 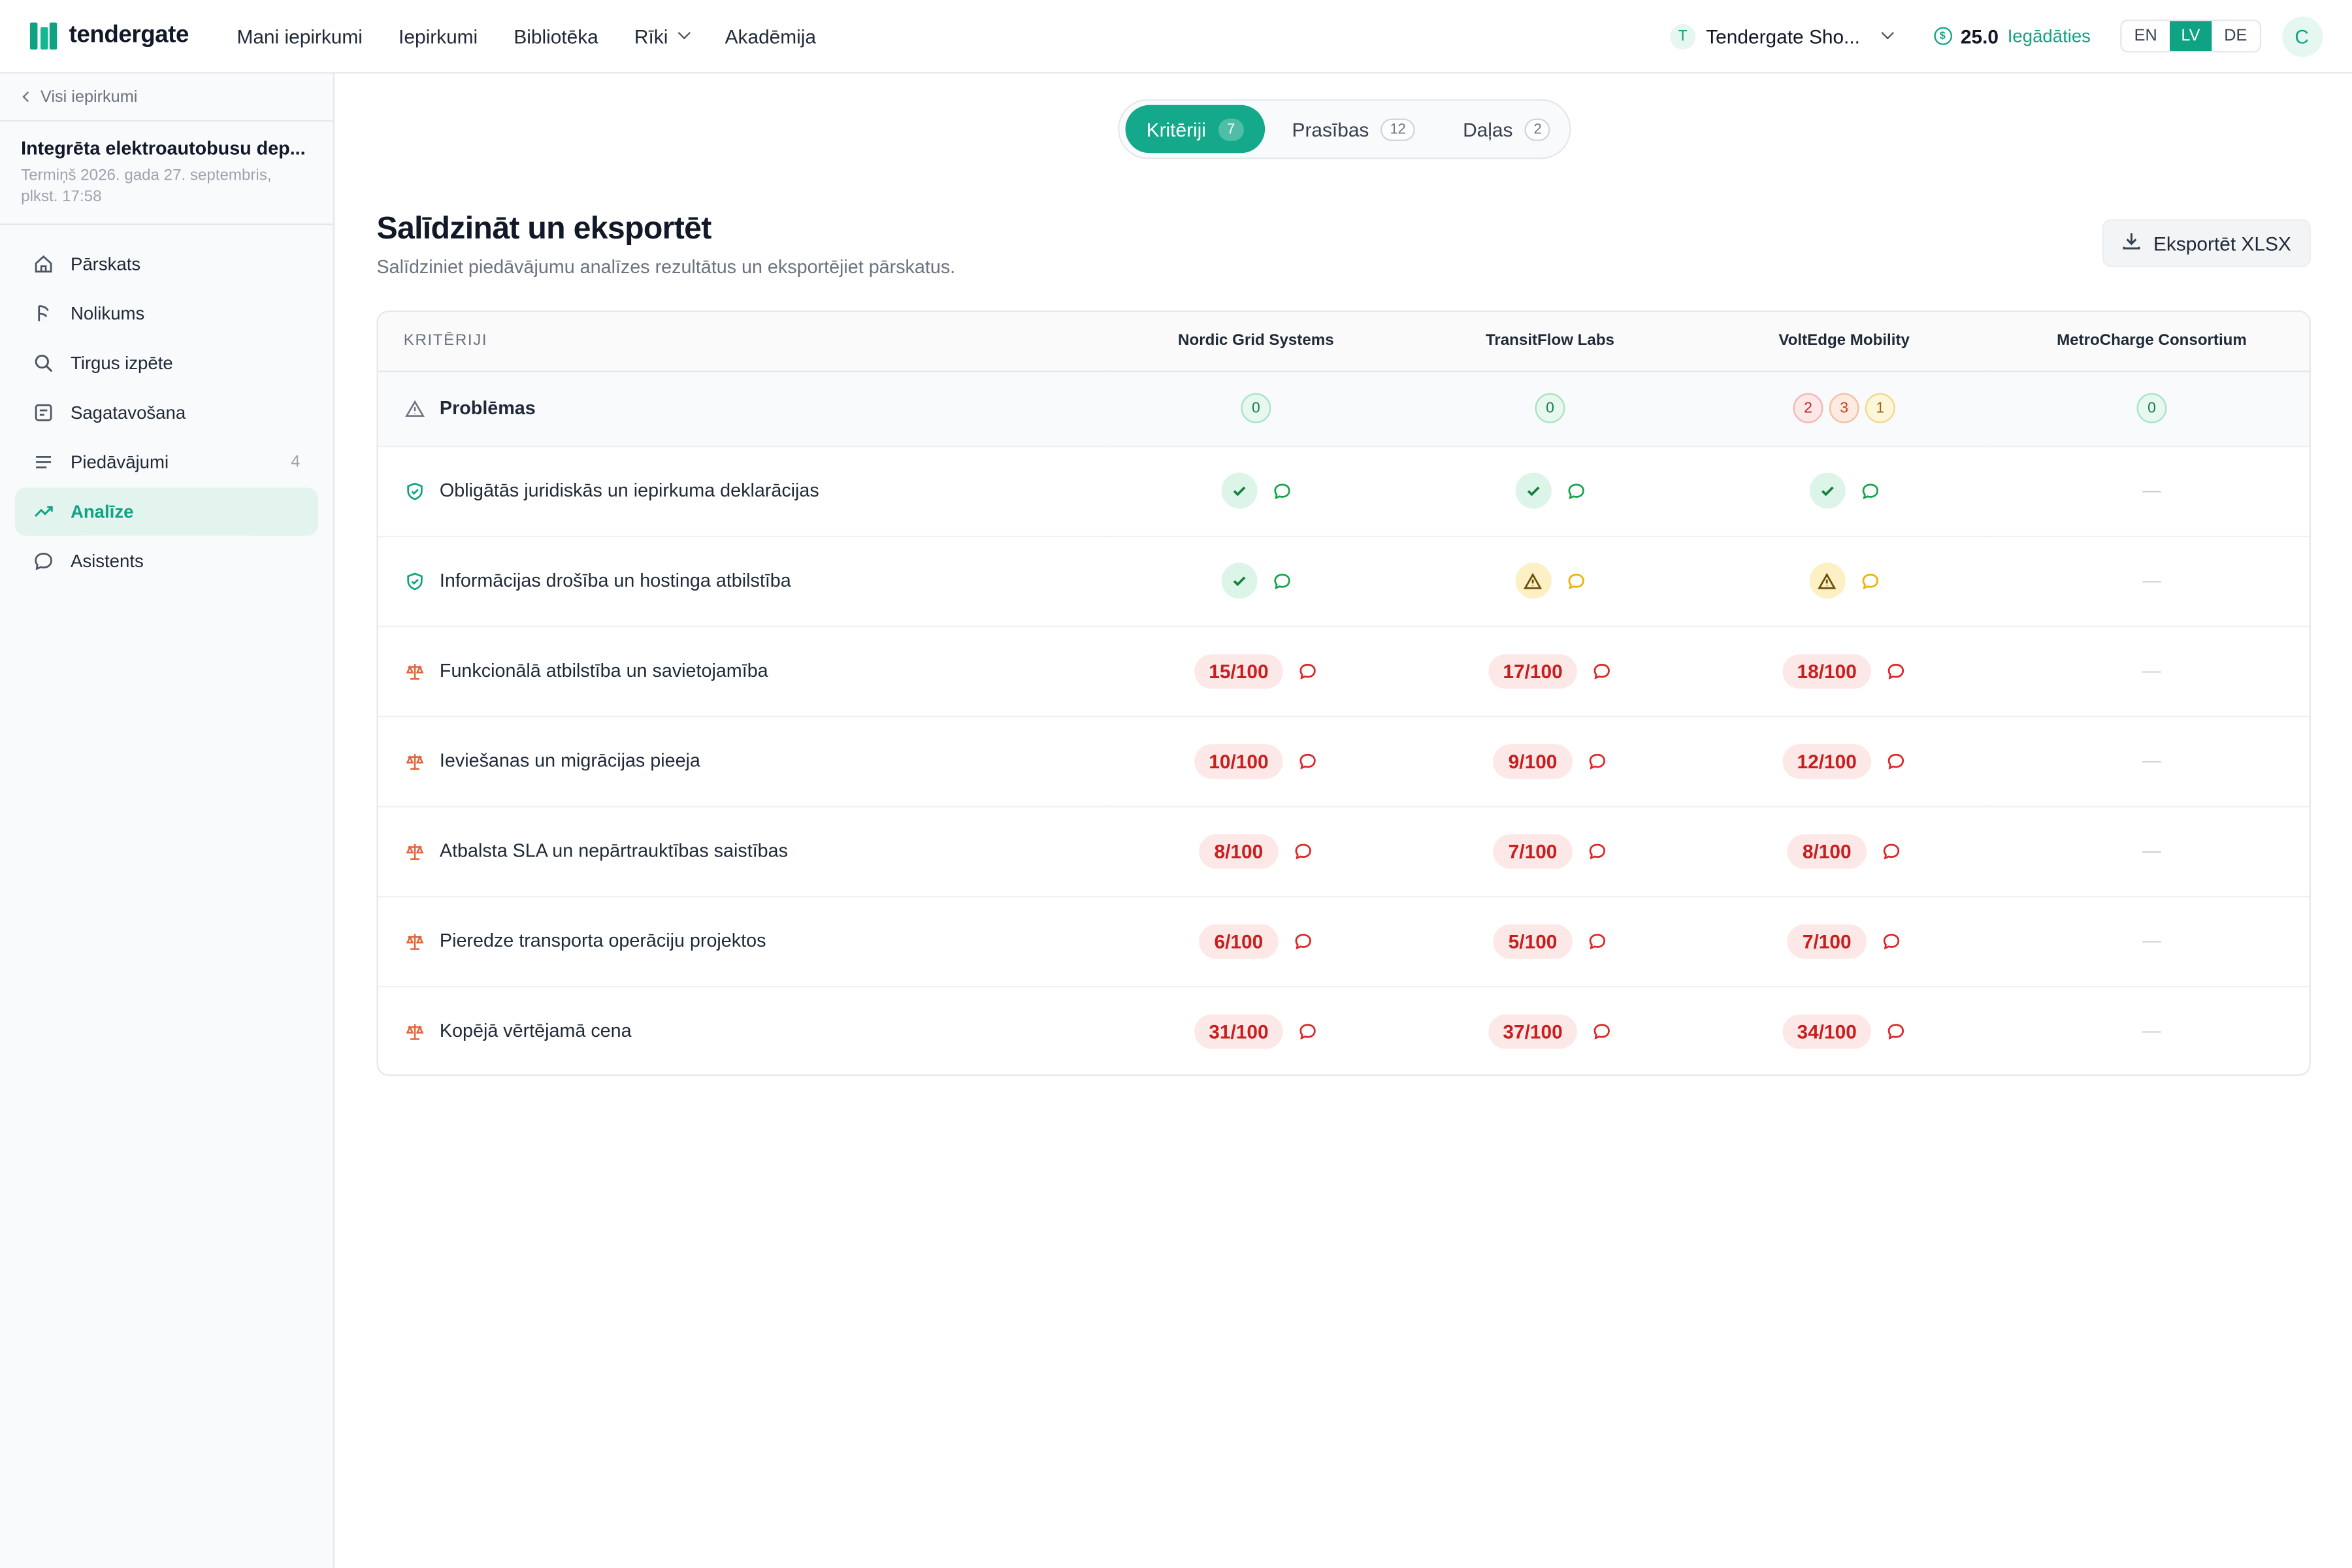 I want to click on search-icon, so click(x=43, y=363).